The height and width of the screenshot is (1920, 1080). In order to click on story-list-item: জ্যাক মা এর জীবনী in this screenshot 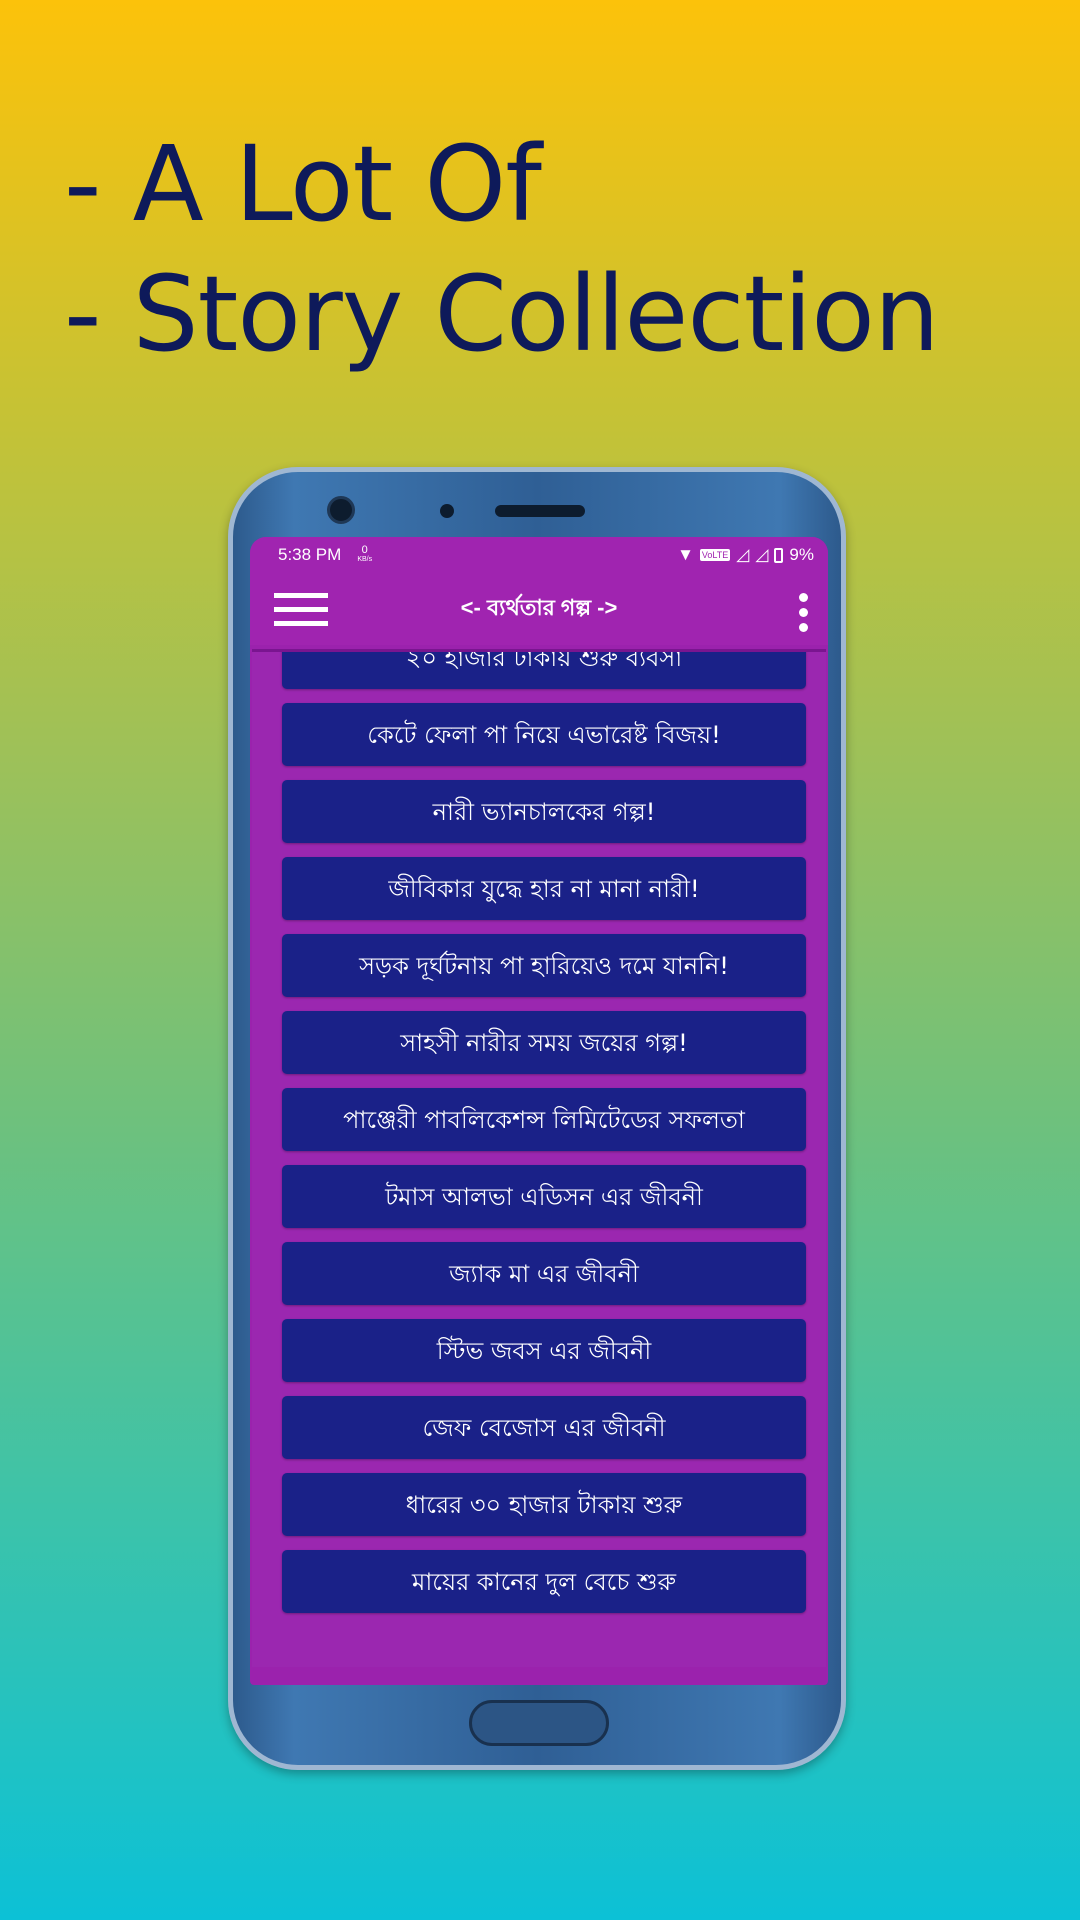, I will do `click(544, 1273)`.